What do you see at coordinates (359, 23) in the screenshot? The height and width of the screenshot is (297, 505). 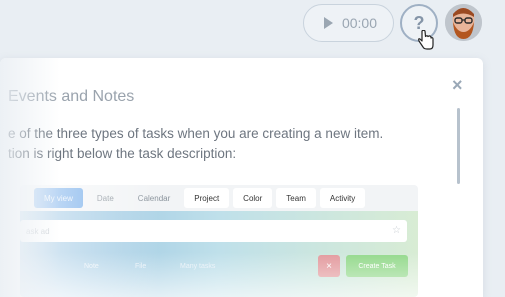 I see `timer-value: 00:00` at bounding box center [359, 23].